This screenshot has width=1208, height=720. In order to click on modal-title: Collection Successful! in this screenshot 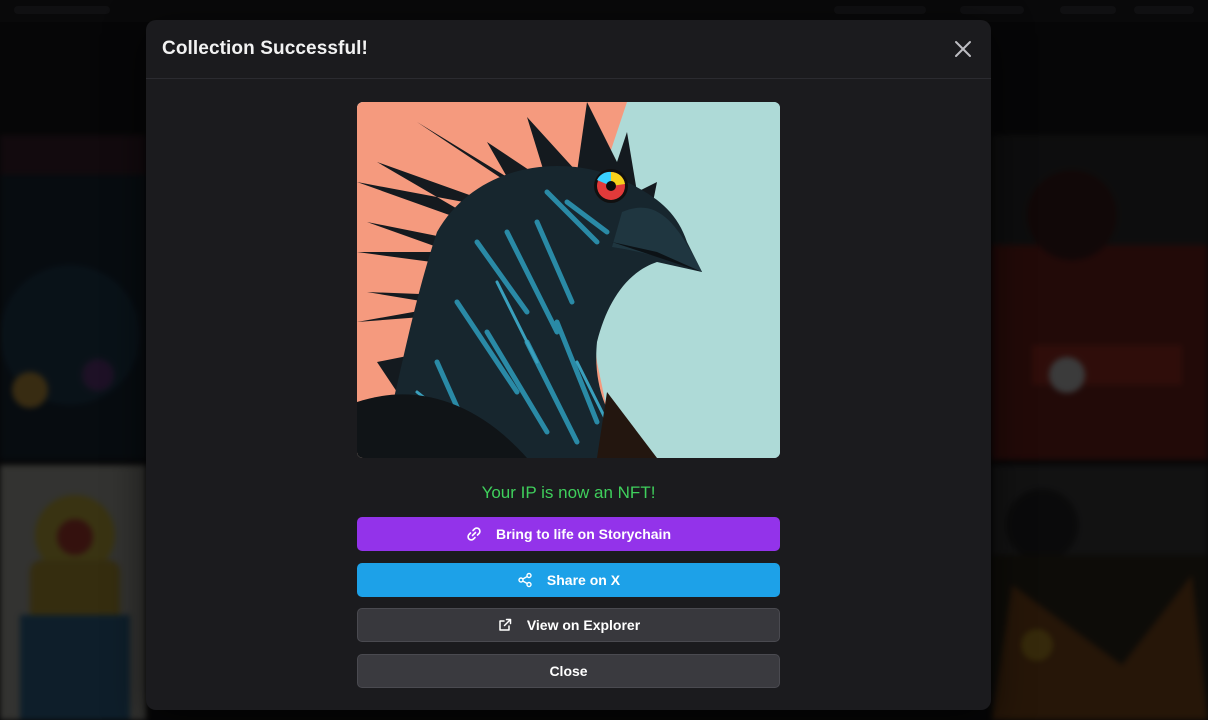, I will do `click(265, 48)`.